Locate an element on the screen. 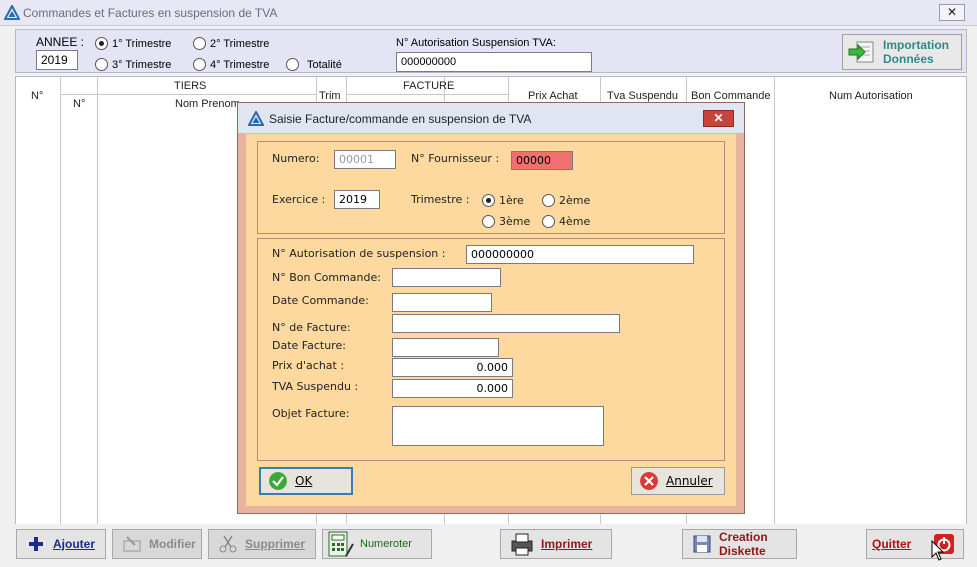 The height and width of the screenshot is (567, 977). supprimer-label: Supprimer is located at coordinates (275, 544).